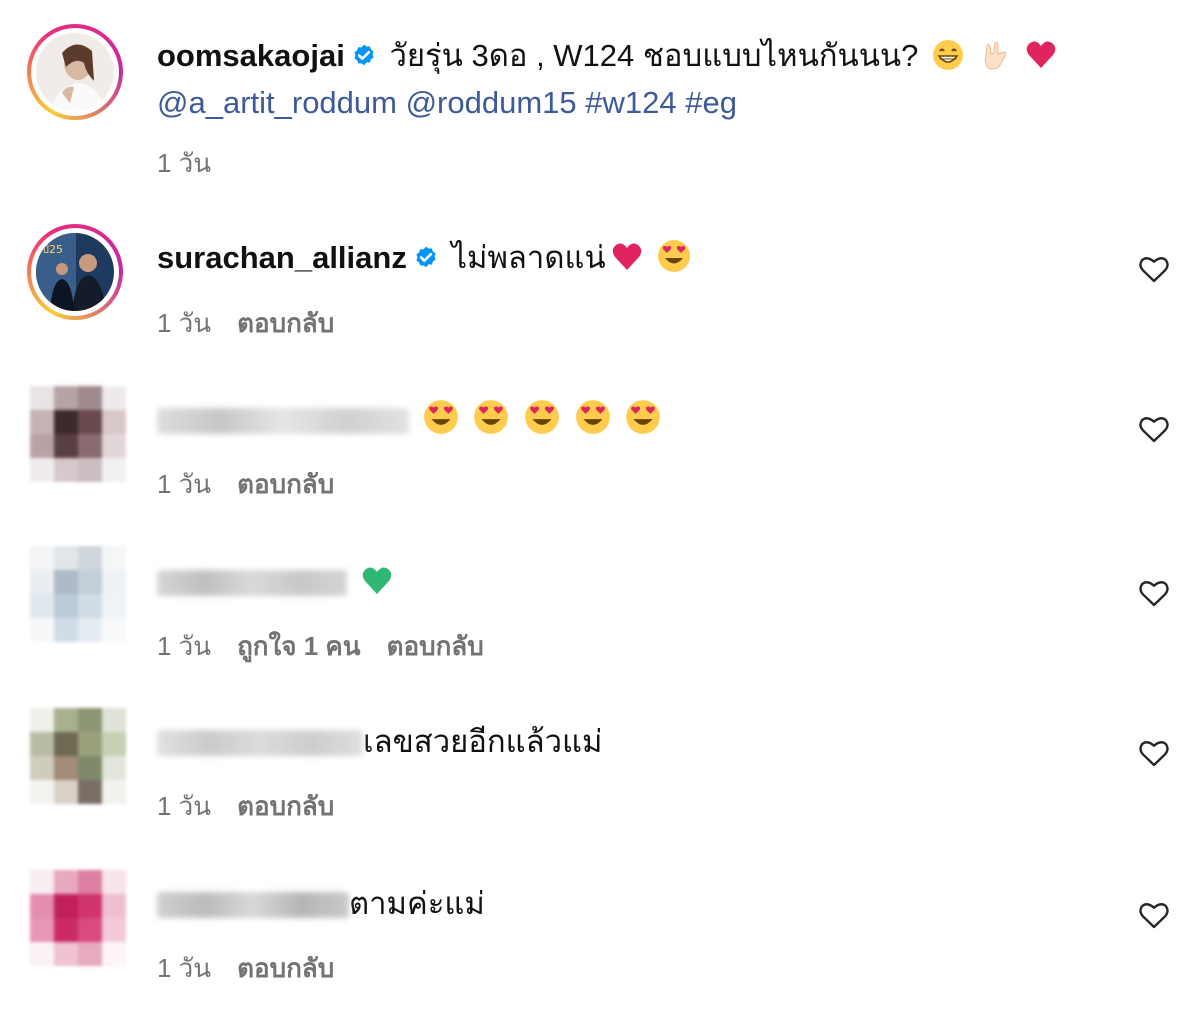  I want to click on comment-likes: ถูกใจ 1 คน, so click(299, 646).